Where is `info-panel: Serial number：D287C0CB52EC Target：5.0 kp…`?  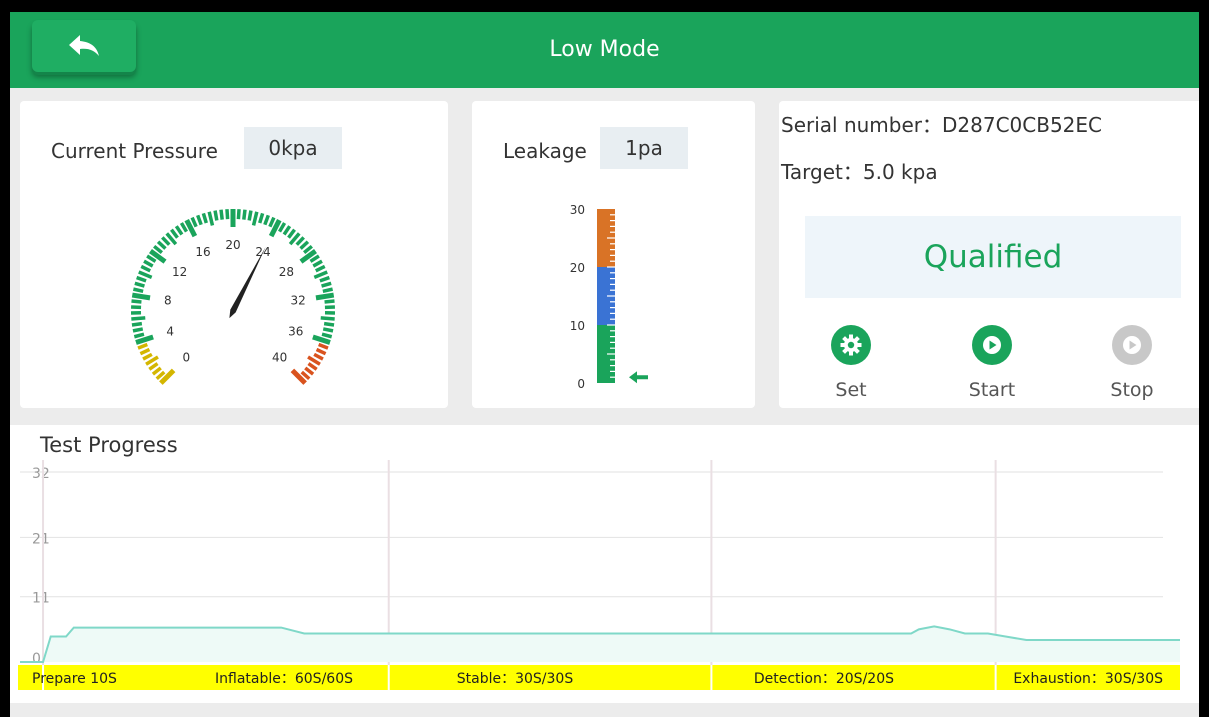 info-panel: Serial number：D287C0CB52EC Target：5.0 kp… is located at coordinates (989, 254).